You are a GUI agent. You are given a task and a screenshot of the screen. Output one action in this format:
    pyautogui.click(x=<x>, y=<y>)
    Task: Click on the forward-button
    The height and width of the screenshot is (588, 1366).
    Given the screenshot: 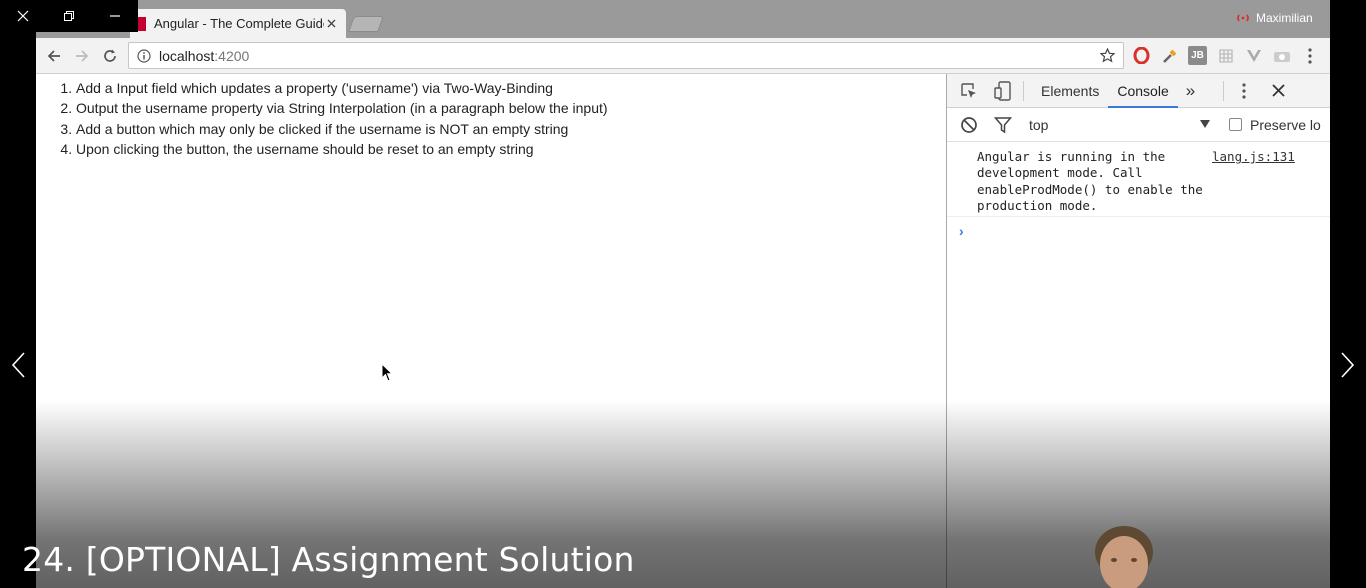 What is the action you would take?
    pyautogui.click(x=82, y=56)
    